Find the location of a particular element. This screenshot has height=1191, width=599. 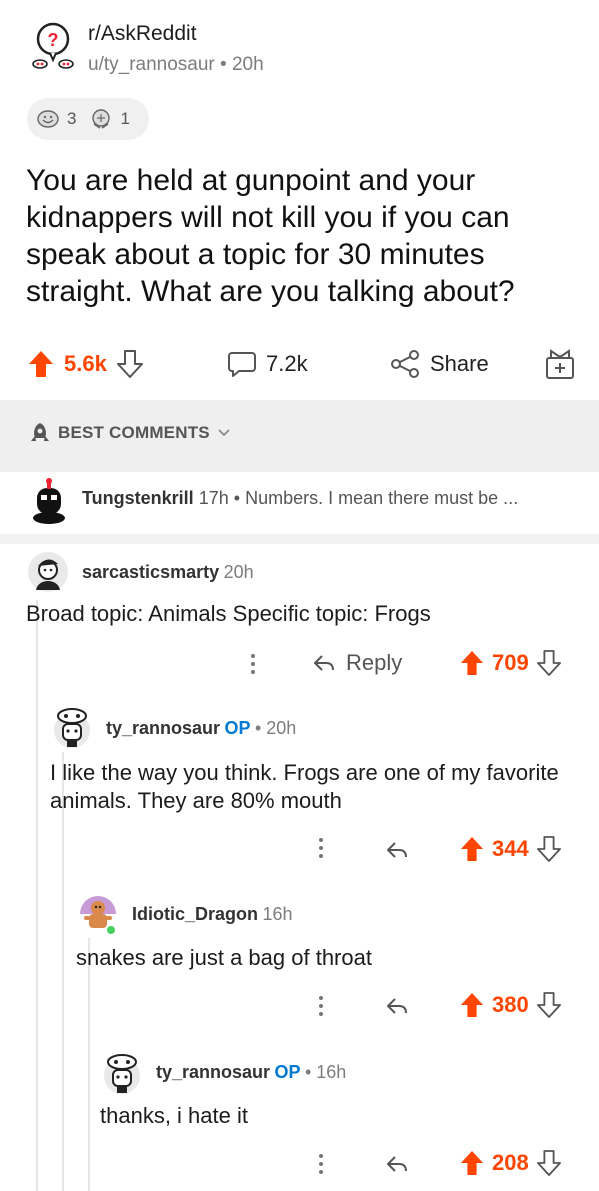

comment-count: 7.2k is located at coordinates (287, 363).